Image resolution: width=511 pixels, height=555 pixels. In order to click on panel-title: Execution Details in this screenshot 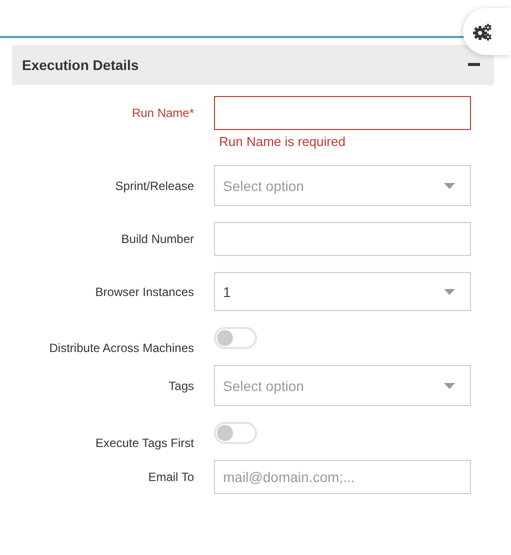, I will do `click(80, 65)`.